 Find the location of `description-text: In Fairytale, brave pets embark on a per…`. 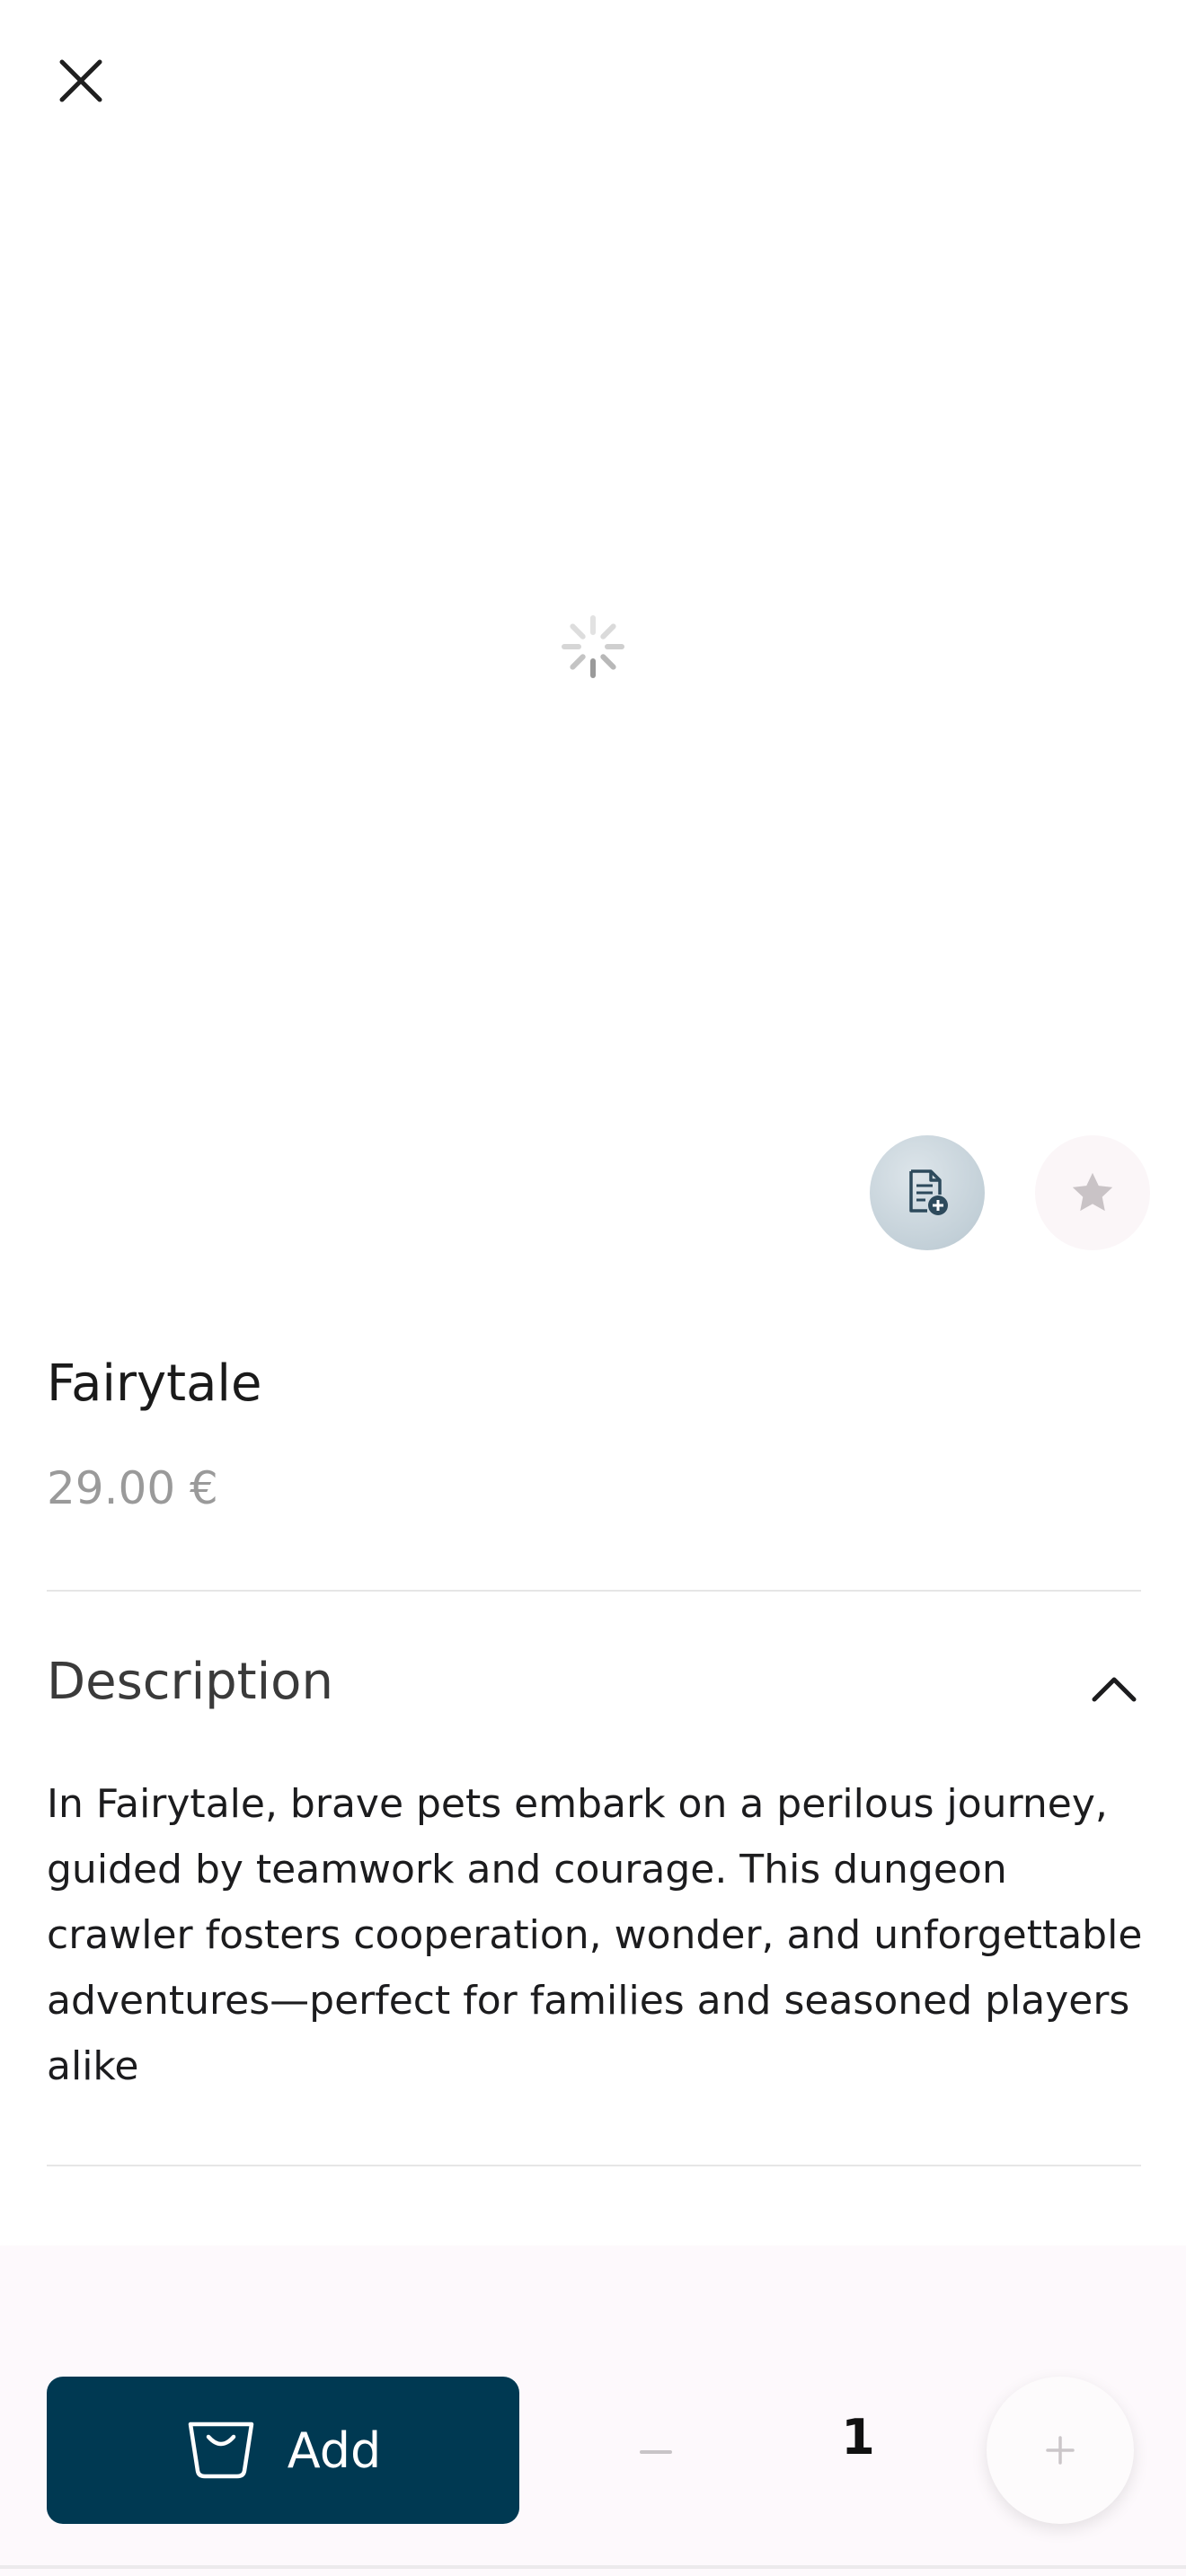

description-text: In Fairytale, brave pets embark on a per… is located at coordinates (595, 1935).